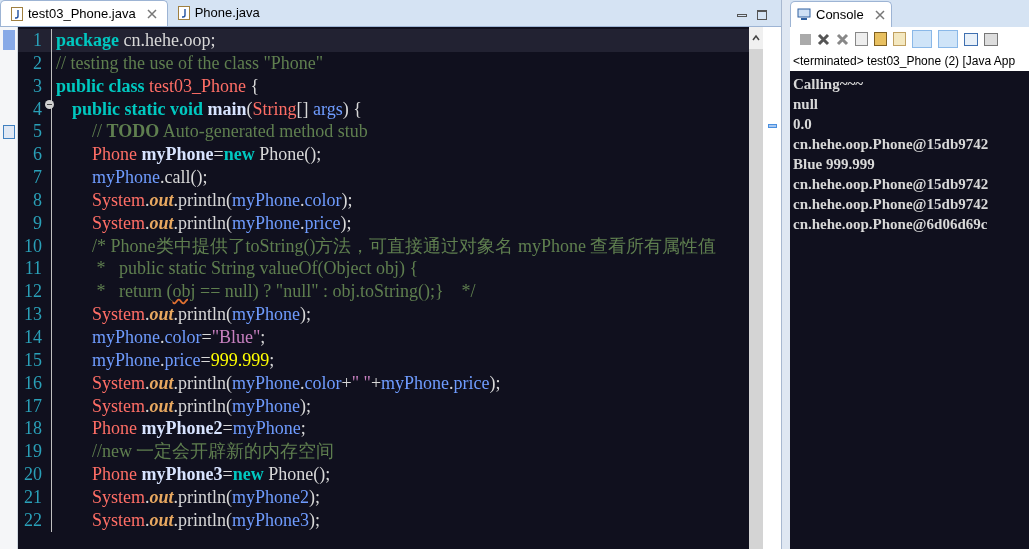 This screenshot has height=549, width=1029. What do you see at coordinates (803, 124) in the screenshot?
I see `console-output-line: 0.0` at bounding box center [803, 124].